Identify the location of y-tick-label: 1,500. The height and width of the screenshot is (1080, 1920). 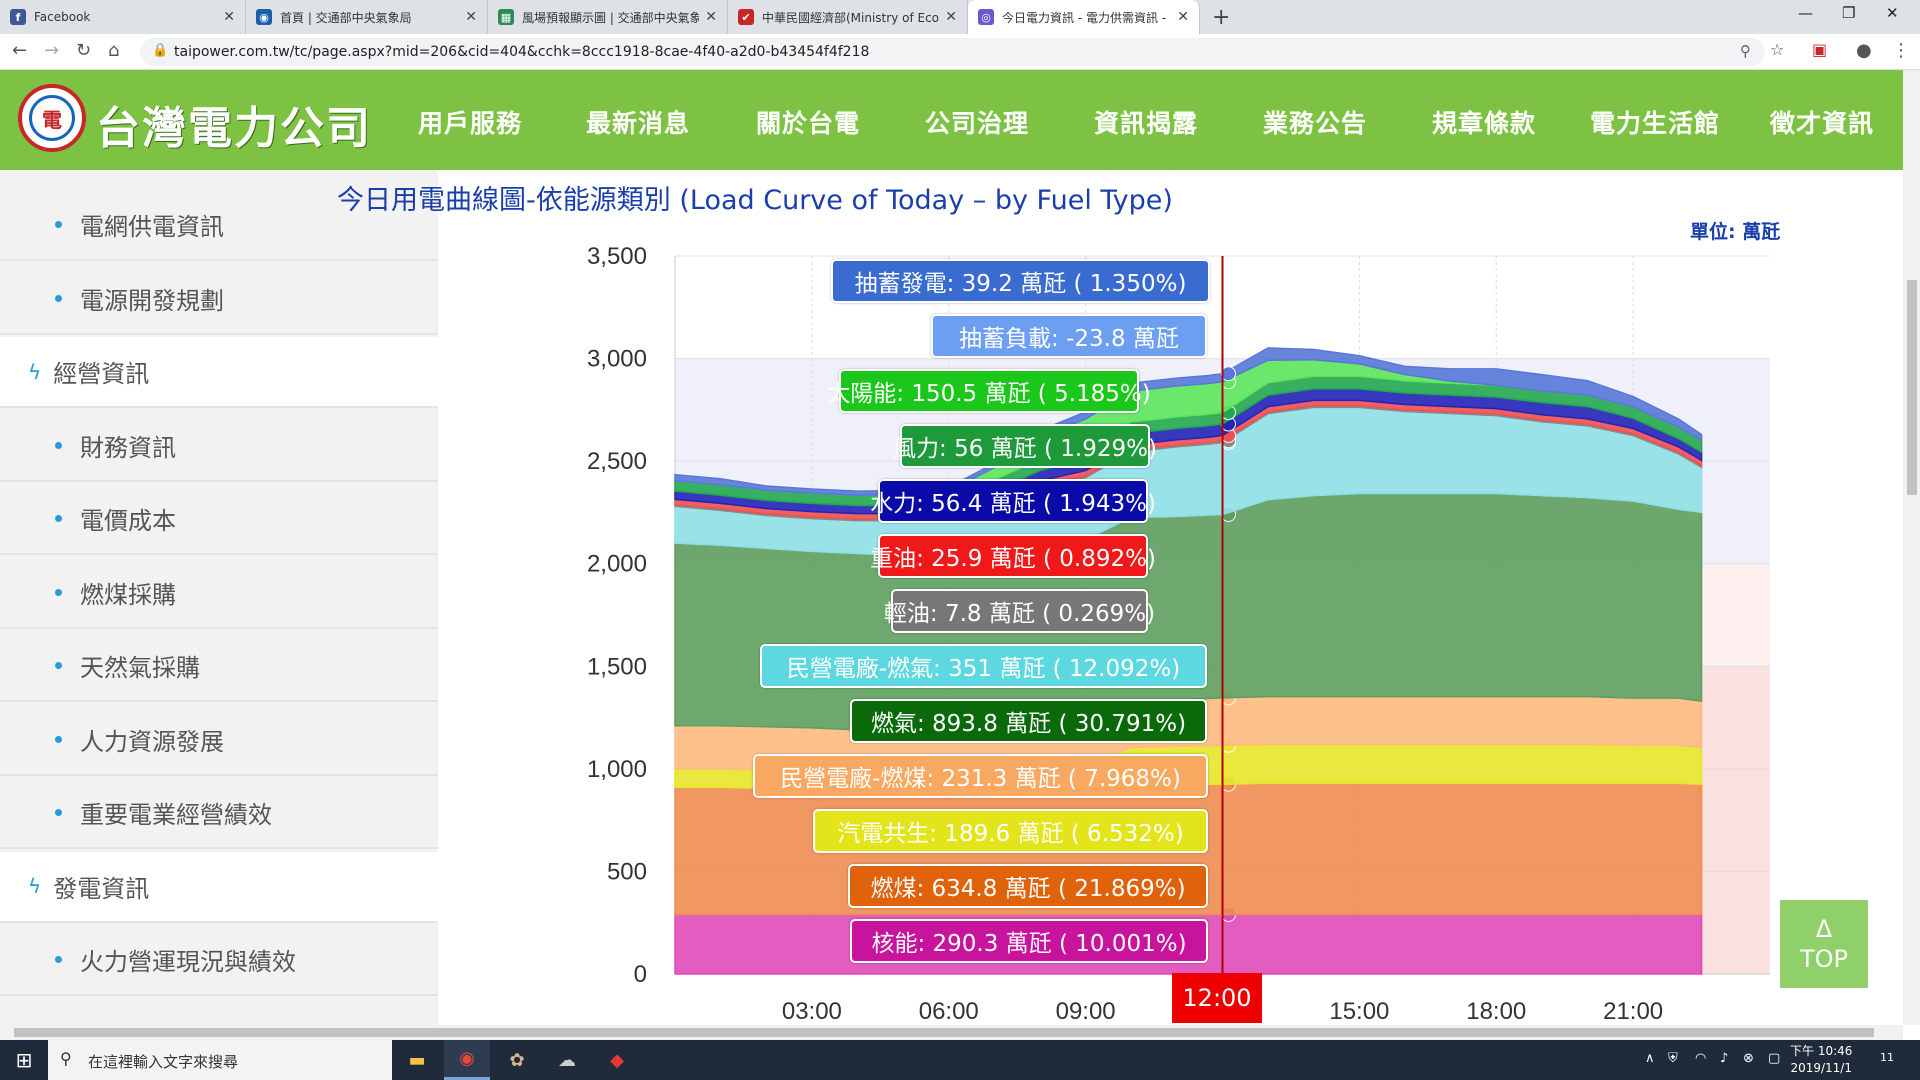
(617, 666).